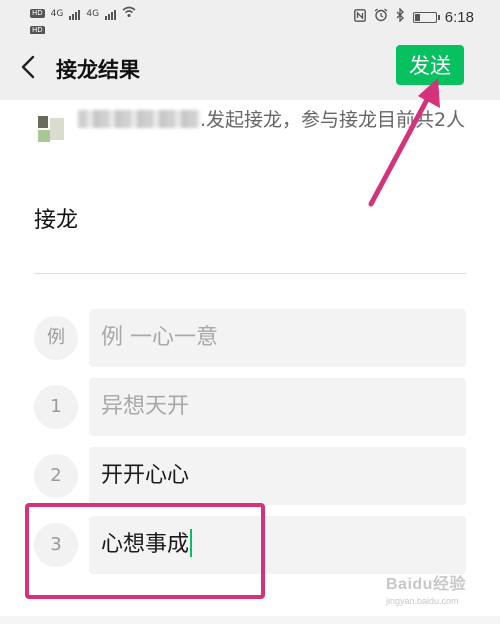 The height and width of the screenshot is (624, 500). Describe the element at coordinates (98, 70) in the screenshot. I see `page-title: 接龙结果` at that location.